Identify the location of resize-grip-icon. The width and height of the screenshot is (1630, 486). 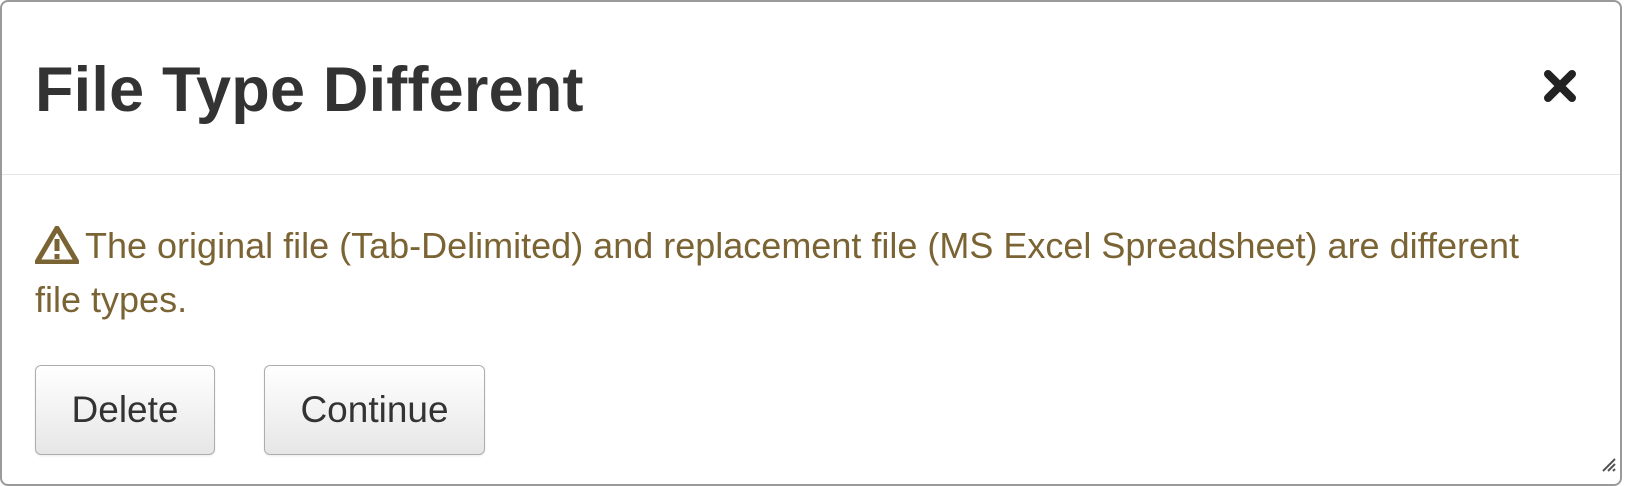
(1607, 463).